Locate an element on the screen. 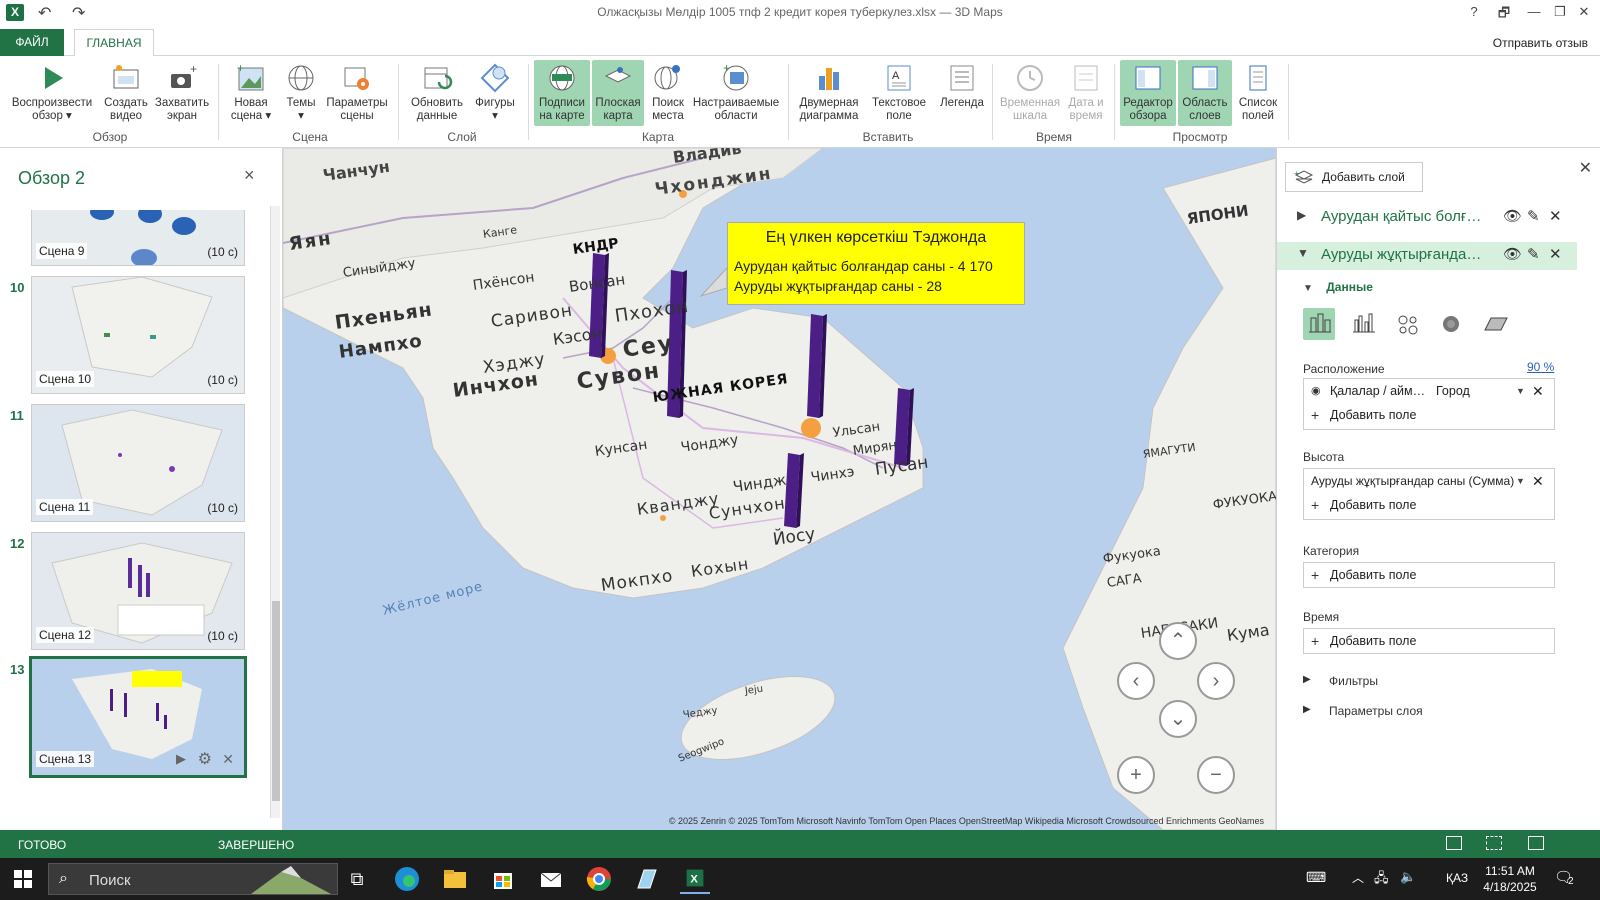 This screenshot has height=900, width=1600. bubble-viz-button is located at coordinates (1407, 324).